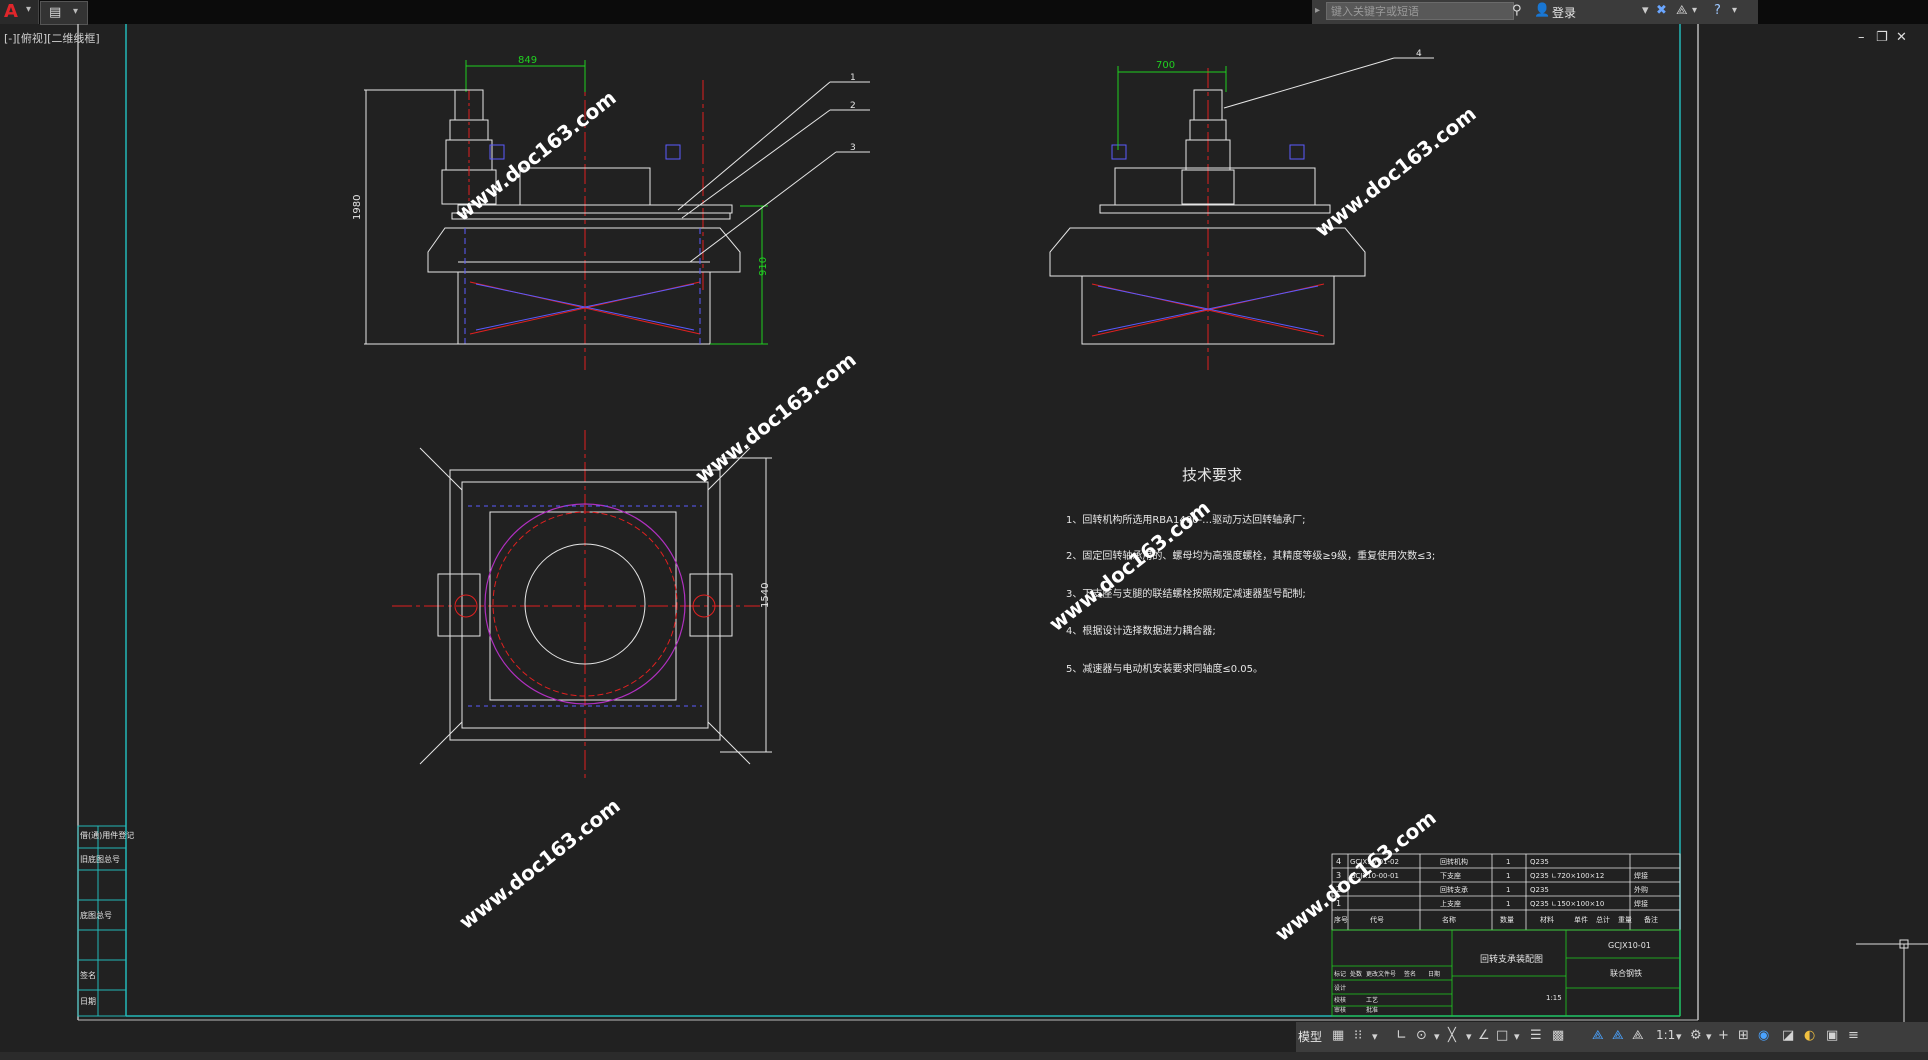  What do you see at coordinates (765, 595) in the screenshot?
I see `dimension-1540: 1540` at bounding box center [765, 595].